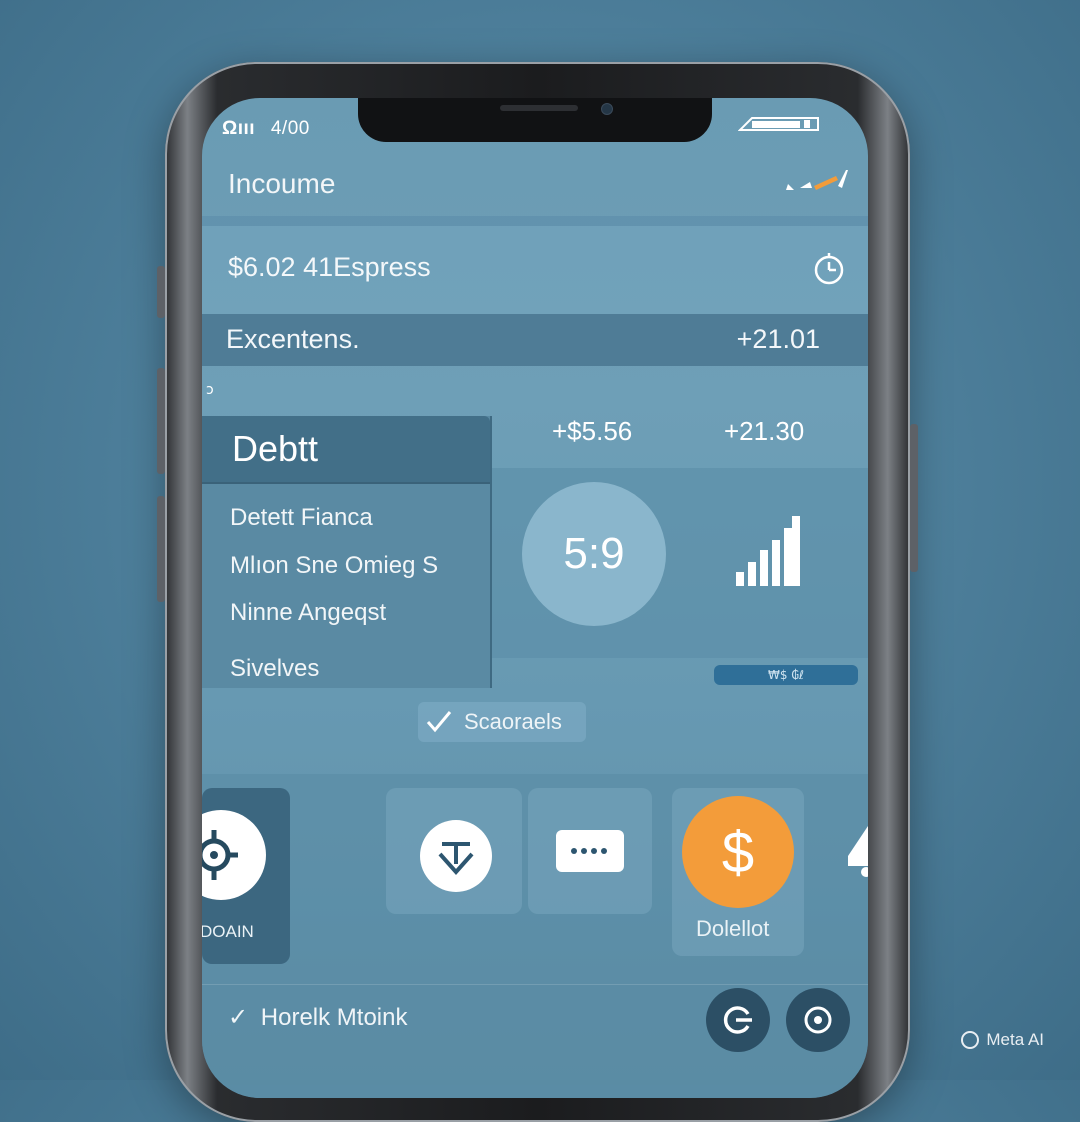 The height and width of the screenshot is (1122, 1080). I want to click on speaker, so click(539, 108).